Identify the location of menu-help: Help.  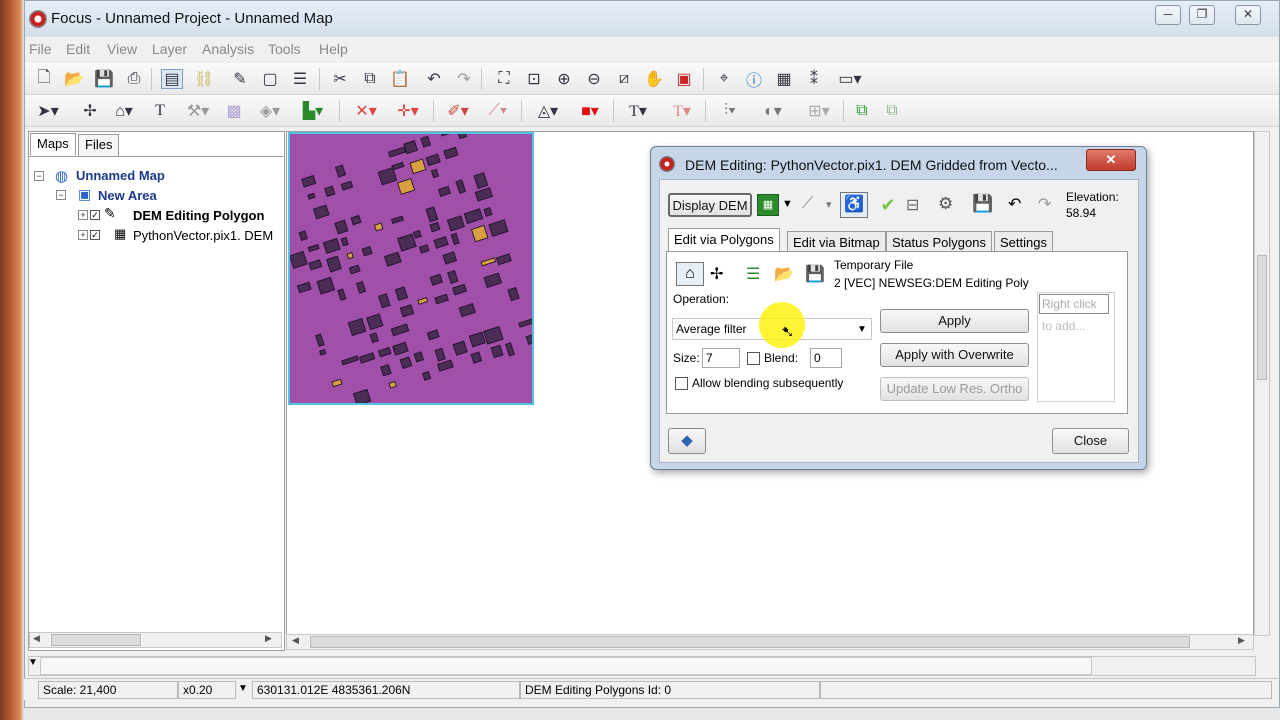
(333, 49).